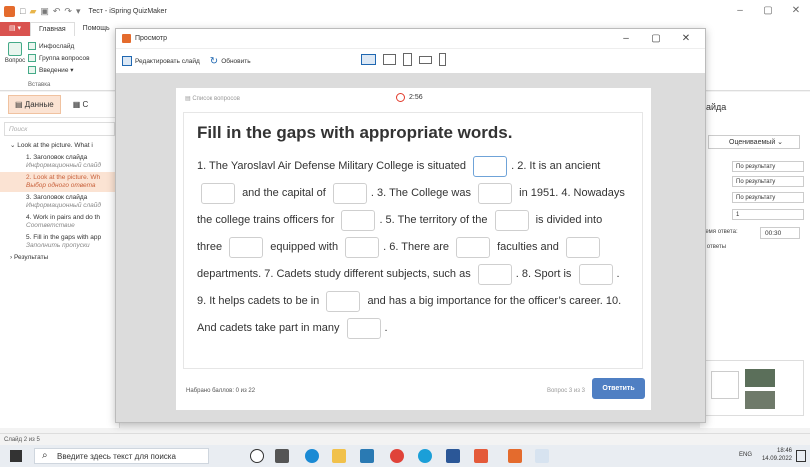 This screenshot has height=467, width=810. Describe the element at coordinates (768, 181) in the screenshot. I see `branching-select: По результату` at that location.